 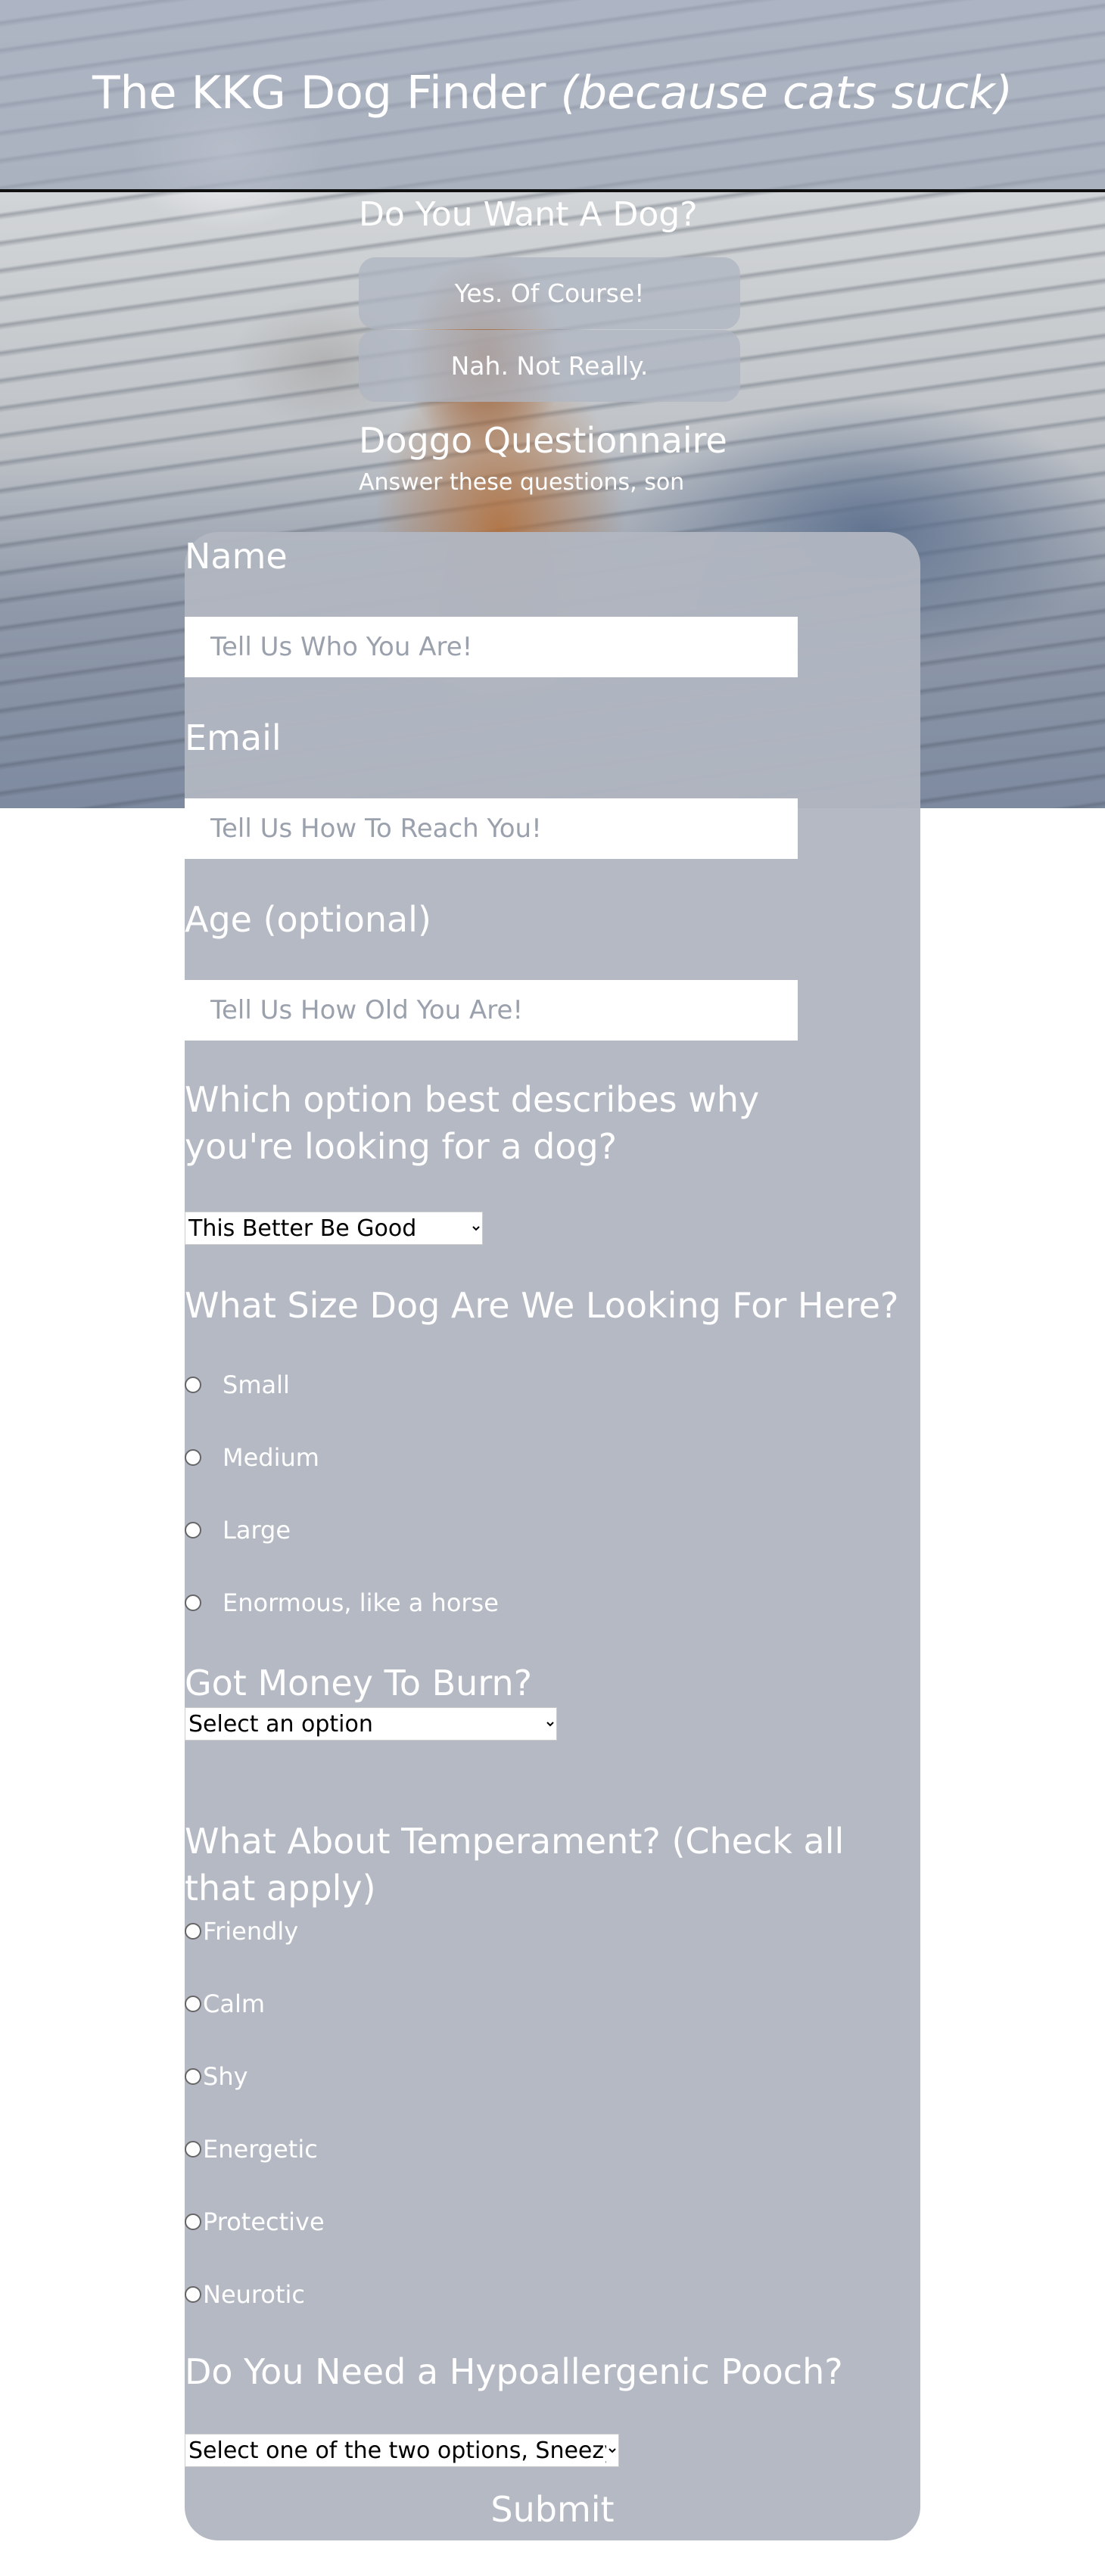 I want to click on email-label: Email, so click(x=233, y=737).